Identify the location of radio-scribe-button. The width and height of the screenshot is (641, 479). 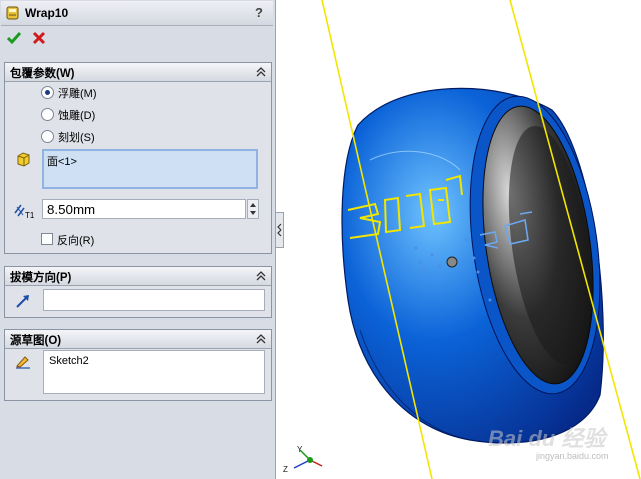
(47, 136).